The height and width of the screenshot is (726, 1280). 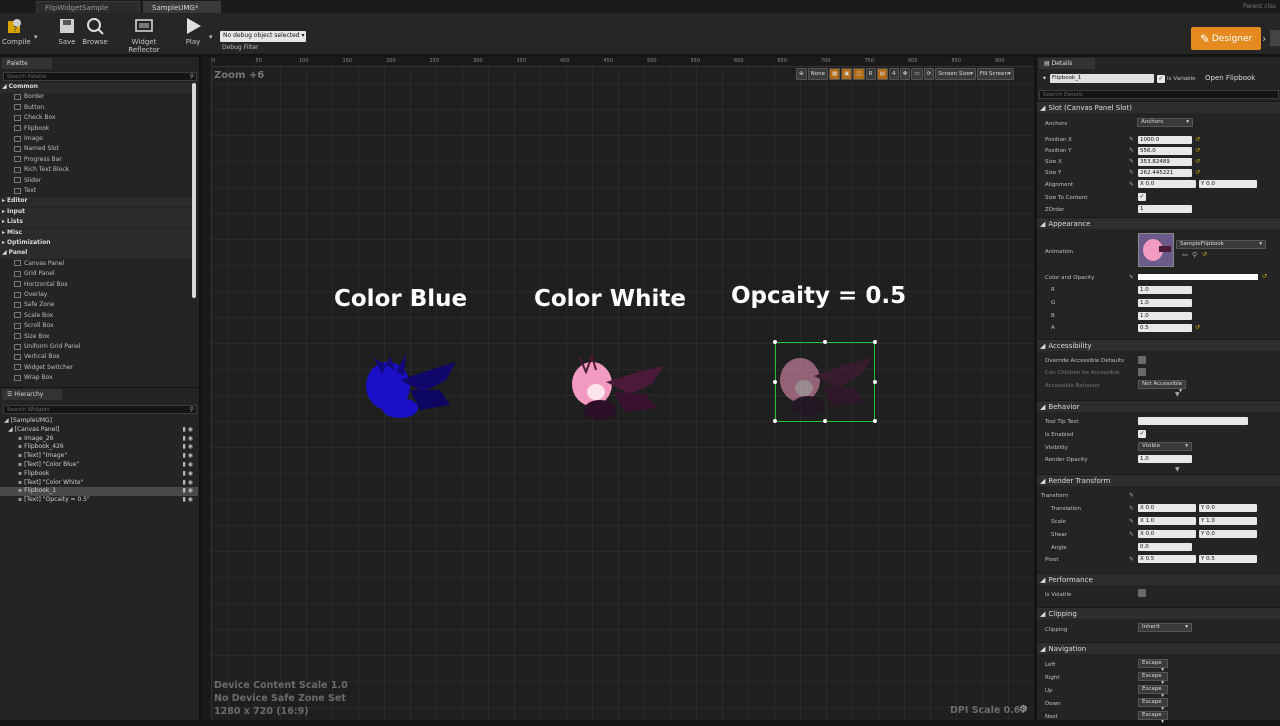 What do you see at coordinates (1158, 648) in the screenshot?
I see `section-navigation: ◢ Navigation` at bounding box center [1158, 648].